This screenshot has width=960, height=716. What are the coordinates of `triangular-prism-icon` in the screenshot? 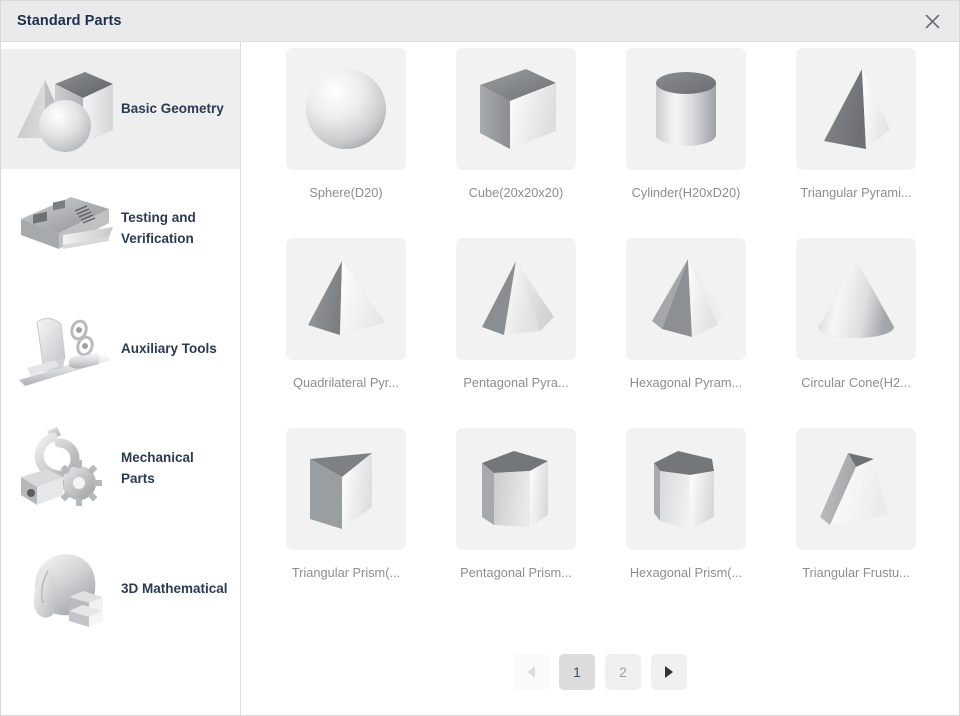 It's located at (346, 489).